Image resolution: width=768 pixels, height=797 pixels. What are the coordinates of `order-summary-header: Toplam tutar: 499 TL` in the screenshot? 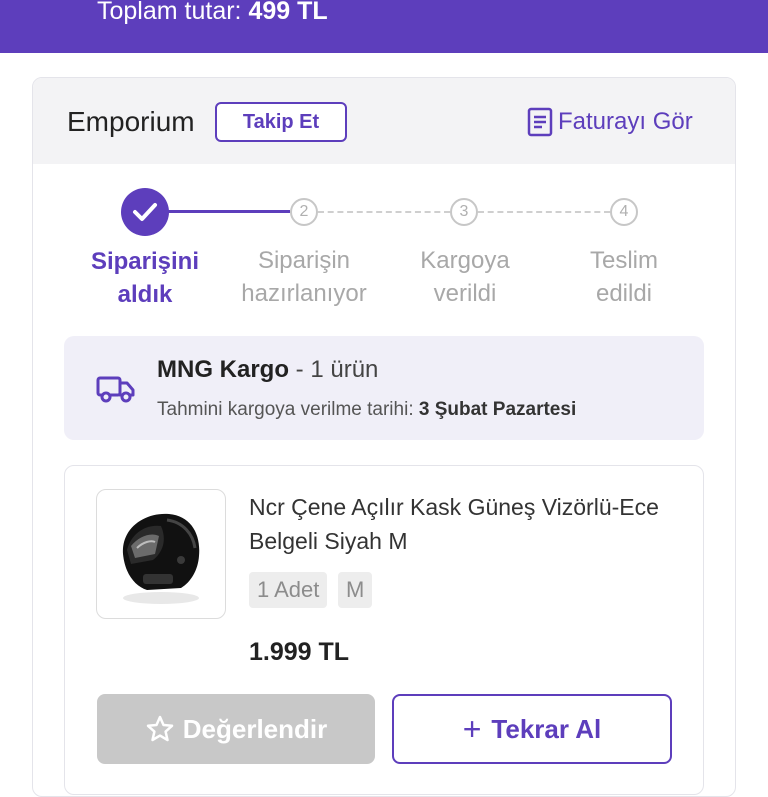 It's located at (384, 26).